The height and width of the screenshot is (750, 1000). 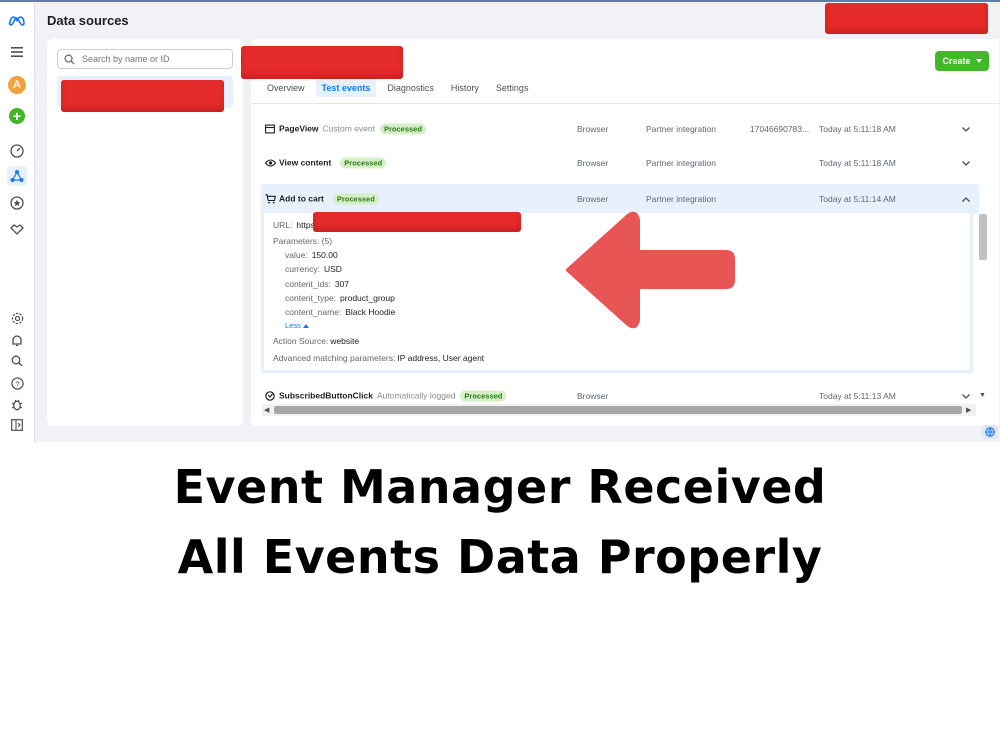 What do you see at coordinates (978, 61) in the screenshot?
I see `caret-down-icon` at bounding box center [978, 61].